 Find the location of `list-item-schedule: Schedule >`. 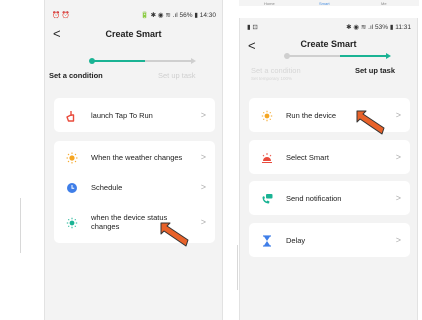

list-item-schedule: Schedule > is located at coordinates (134, 188).